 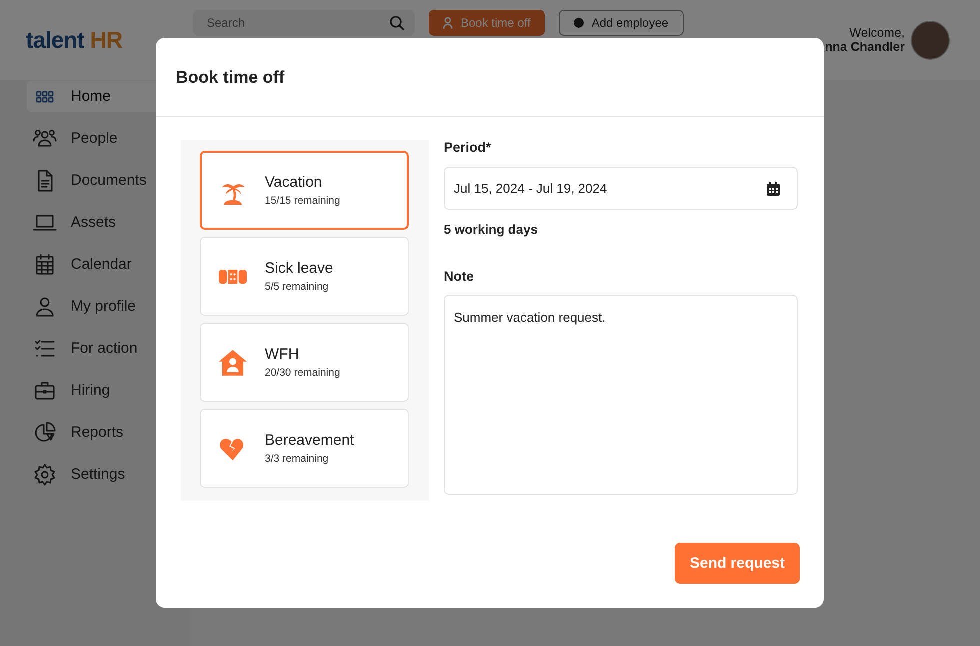 What do you see at coordinates (294, 182) in the screenshot?
I see `leave-type-name: Vacation` at bounding box center [294, 182].